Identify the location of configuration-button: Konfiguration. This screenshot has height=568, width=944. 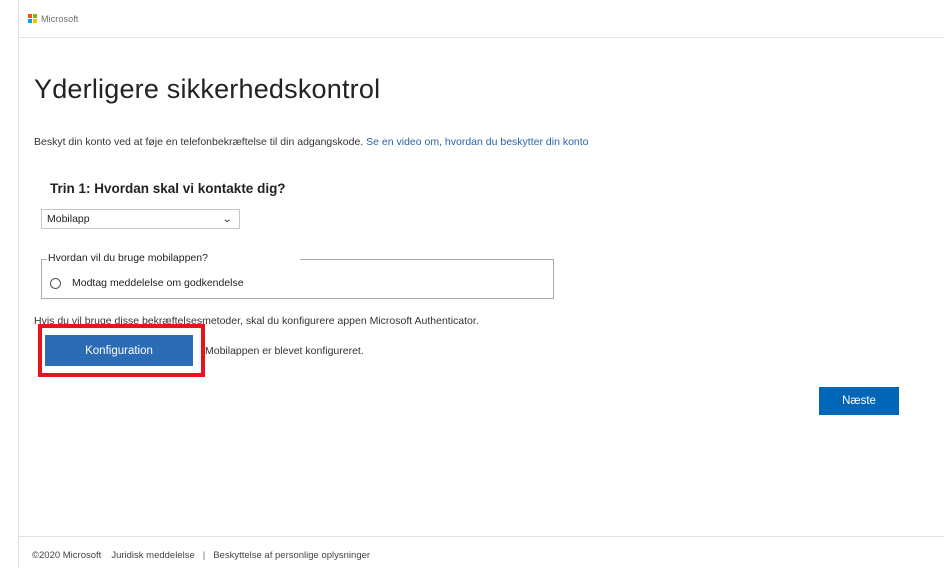
(119, 350).